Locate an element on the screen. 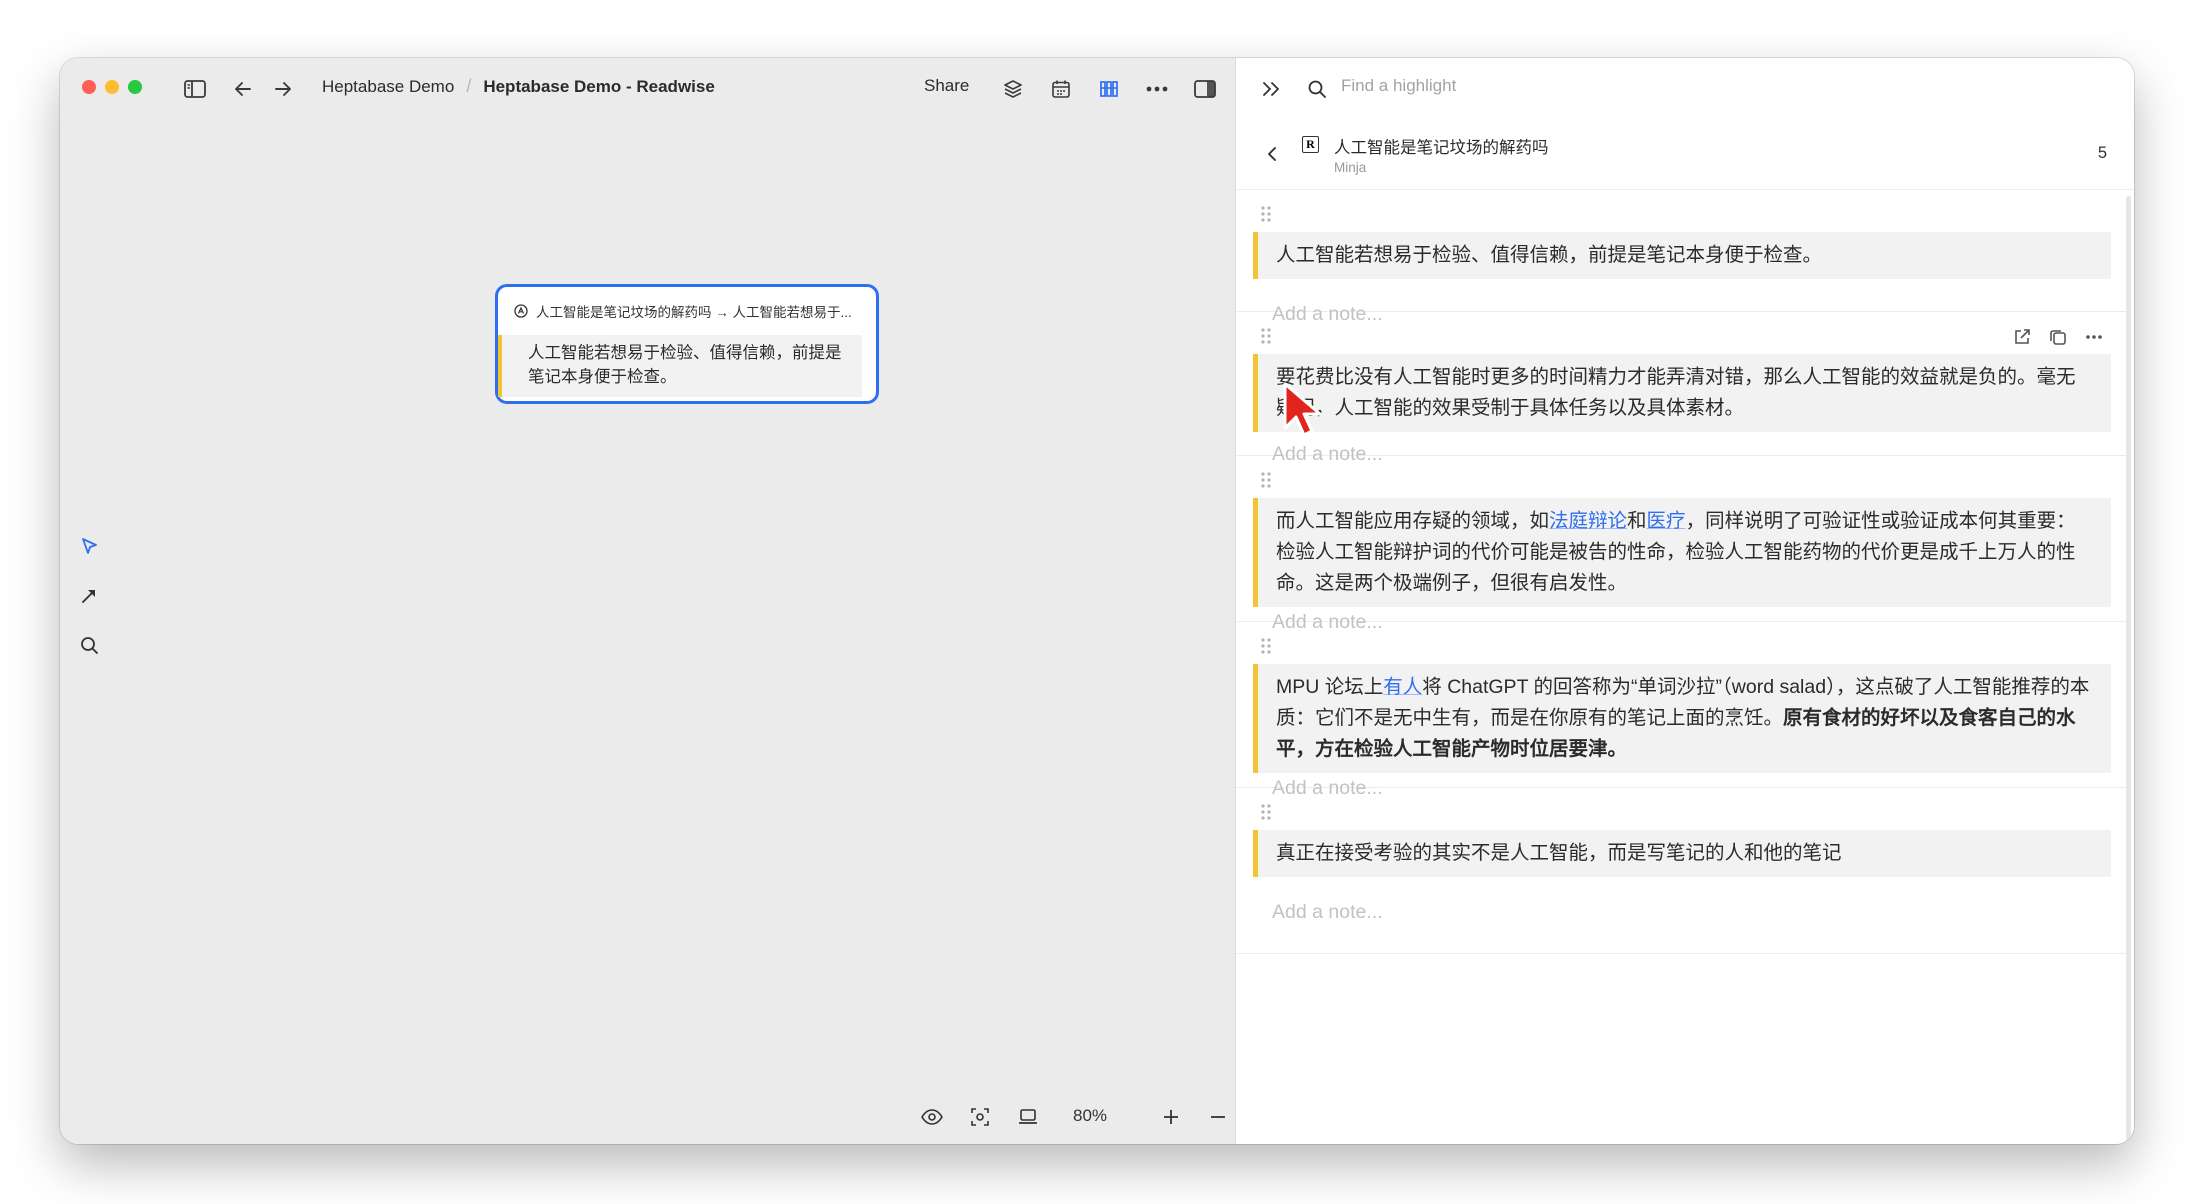 Image resolution: width=2193 pixels, height=1204 pixels. share-button: Share is located at coordinates (946, 86).